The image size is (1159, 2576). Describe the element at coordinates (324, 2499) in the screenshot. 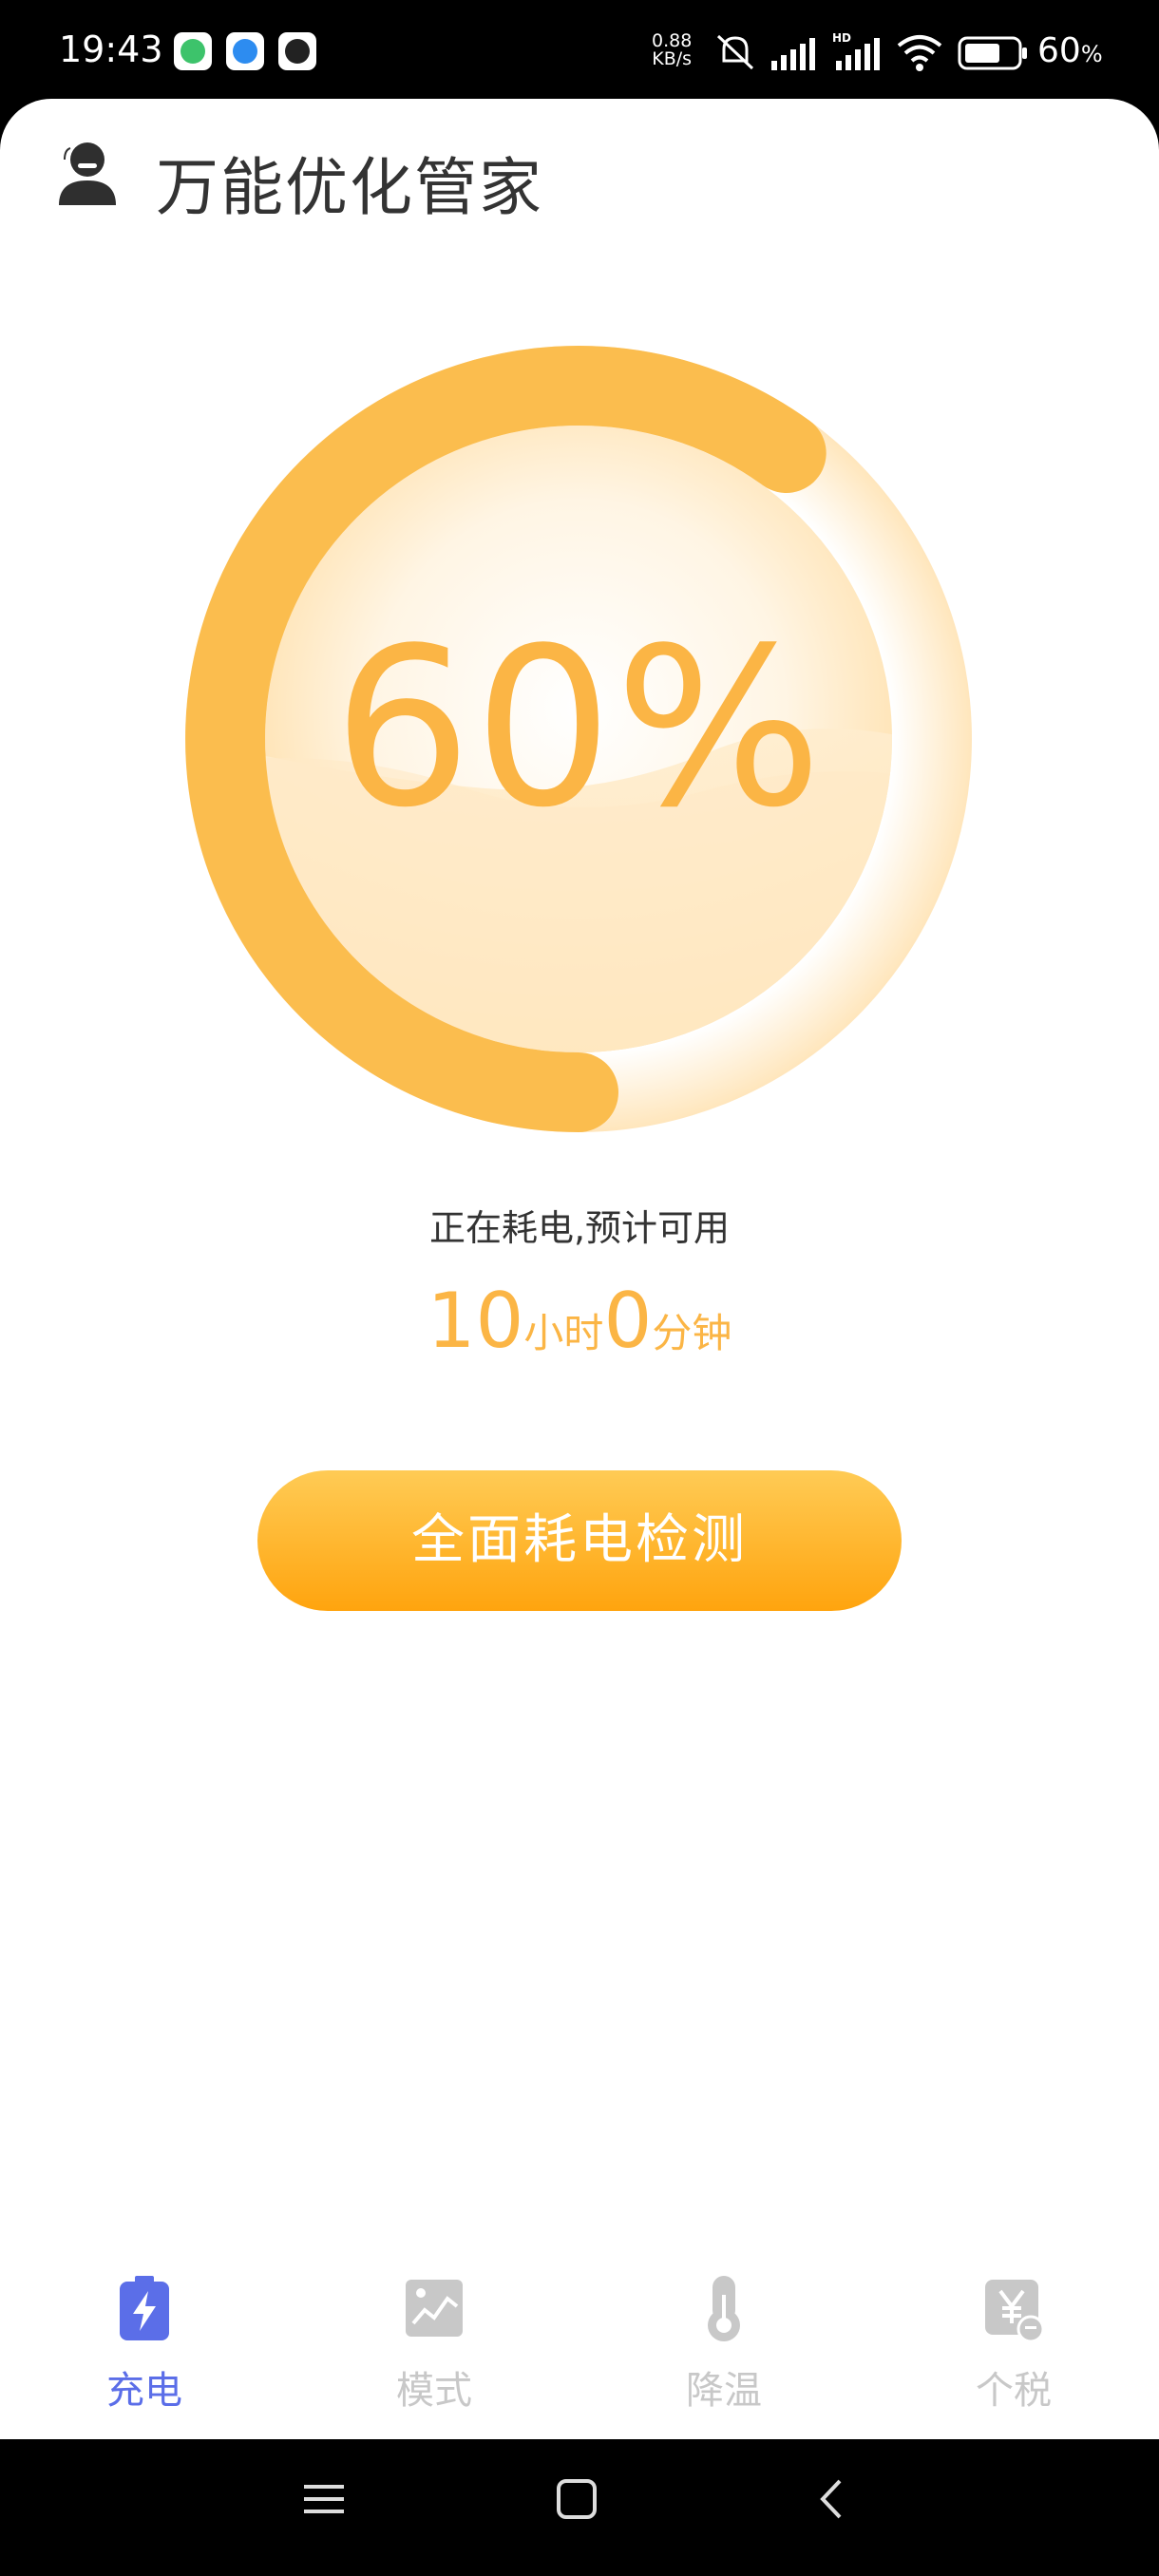

I see `menu-icon` at that location.